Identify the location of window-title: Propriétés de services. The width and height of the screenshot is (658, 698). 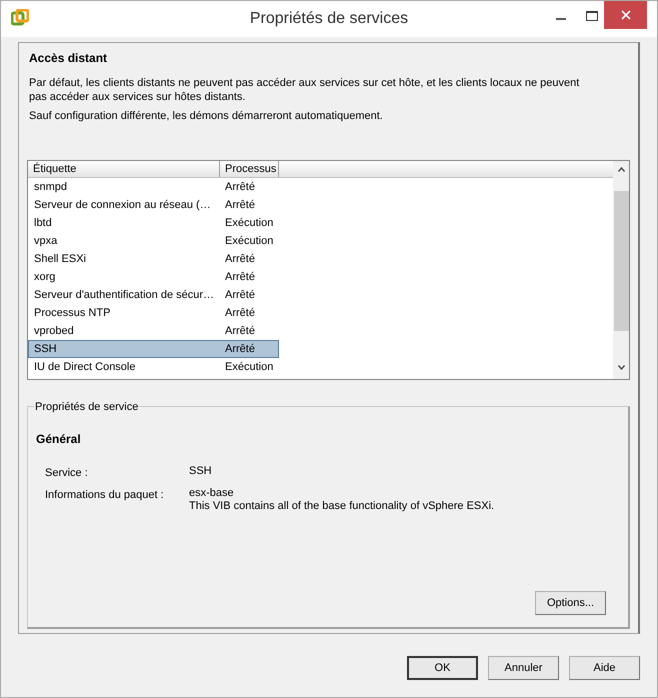
(329, 19).